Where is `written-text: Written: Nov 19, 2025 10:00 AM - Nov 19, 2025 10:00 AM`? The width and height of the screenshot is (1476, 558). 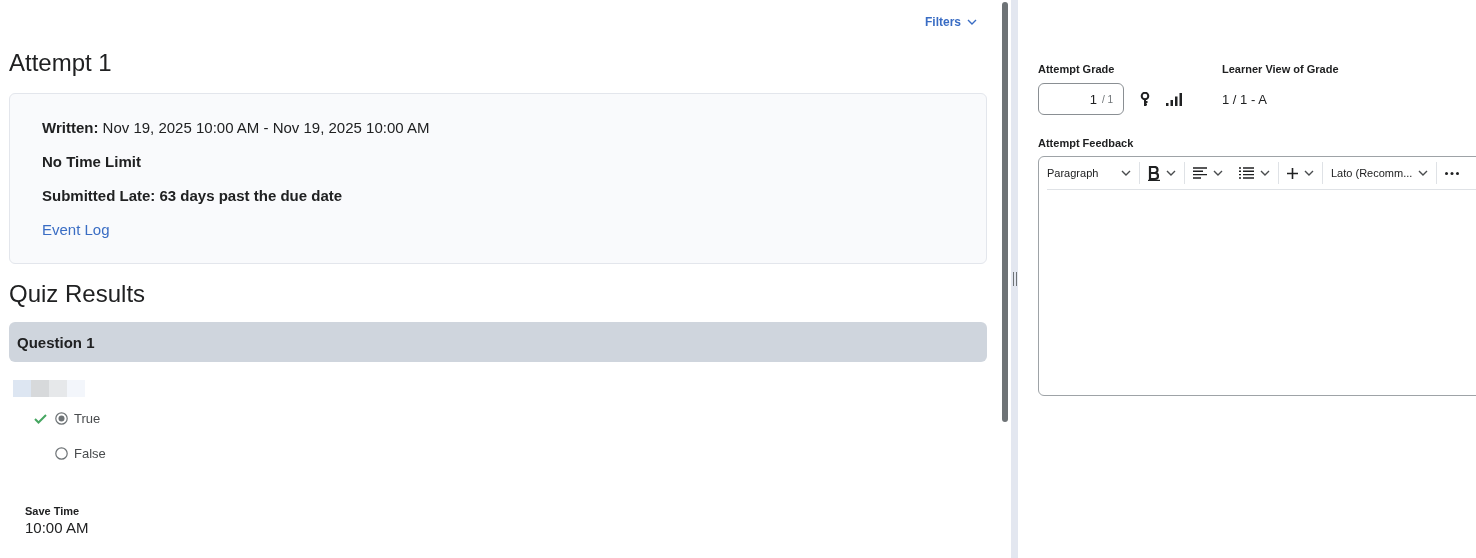
written-text: Written: Nov 19, 2025 10:00 AM - Nov 19, 2025 10:00 AM is located at coordinates (236, 128).